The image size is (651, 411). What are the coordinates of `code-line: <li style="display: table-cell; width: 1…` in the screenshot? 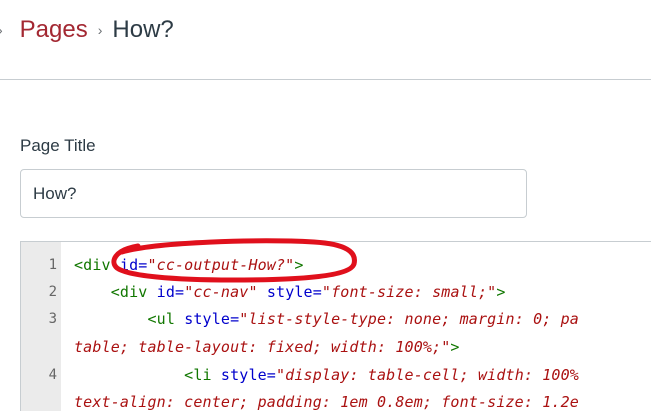 It's located at (326, 375).